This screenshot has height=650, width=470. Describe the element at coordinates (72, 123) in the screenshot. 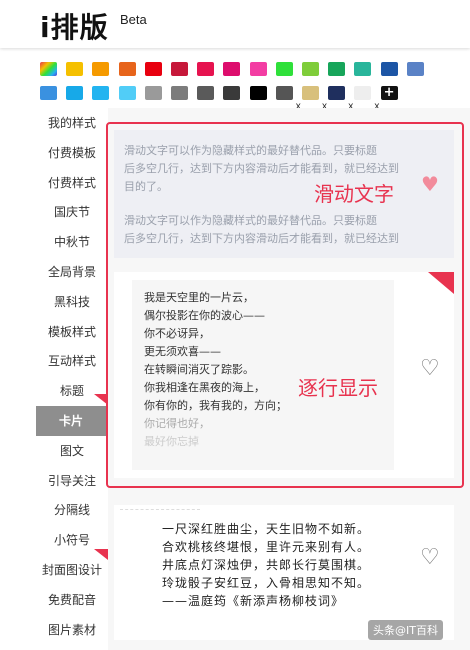

I see `sidebar-item: 我的样式` at that location.